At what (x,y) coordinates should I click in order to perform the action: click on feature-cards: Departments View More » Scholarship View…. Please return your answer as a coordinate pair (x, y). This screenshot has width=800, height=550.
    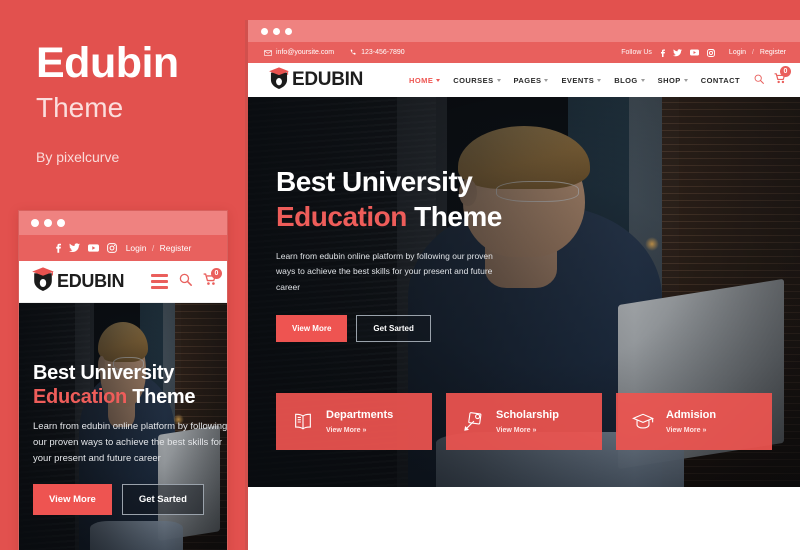
    Looking at the image, I should click on (524, 421).